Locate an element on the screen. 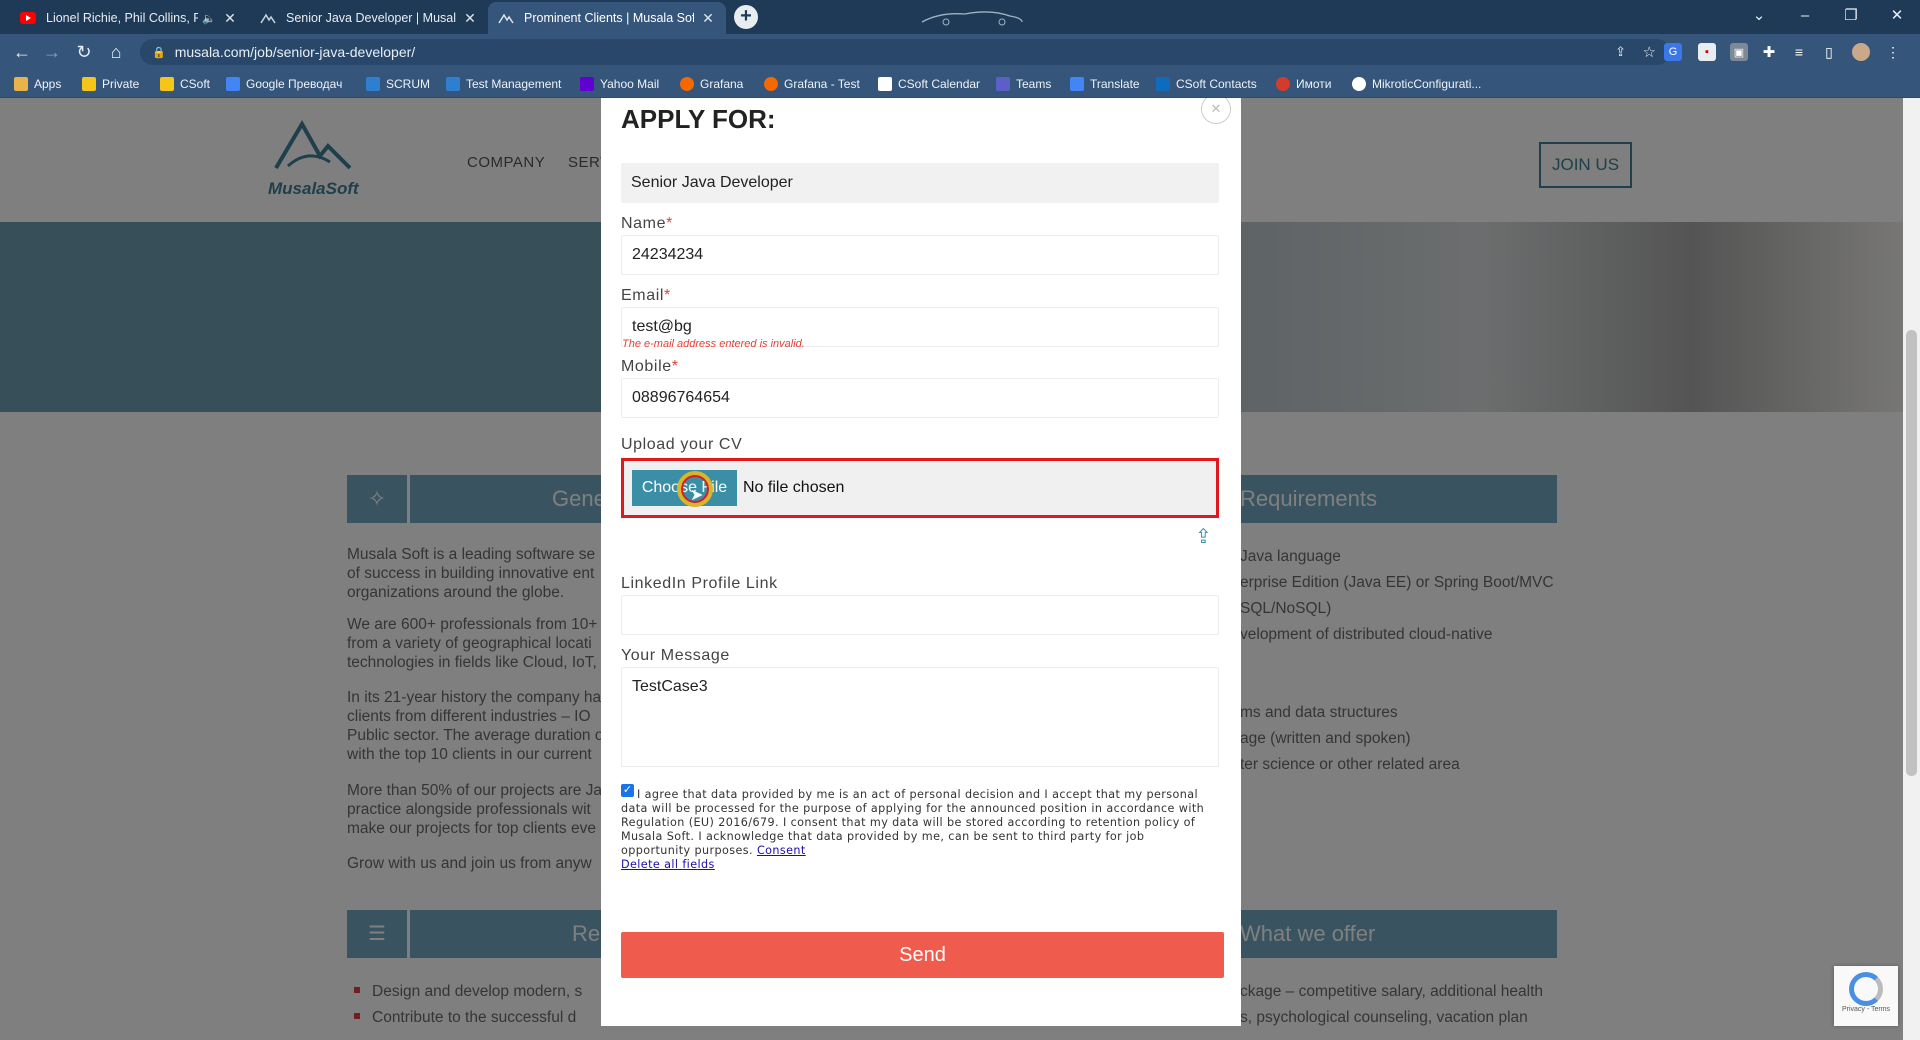 This screenshot has width=1920, height=1040. bookmark-teams: Teams is located at coordinates (1023, 84).